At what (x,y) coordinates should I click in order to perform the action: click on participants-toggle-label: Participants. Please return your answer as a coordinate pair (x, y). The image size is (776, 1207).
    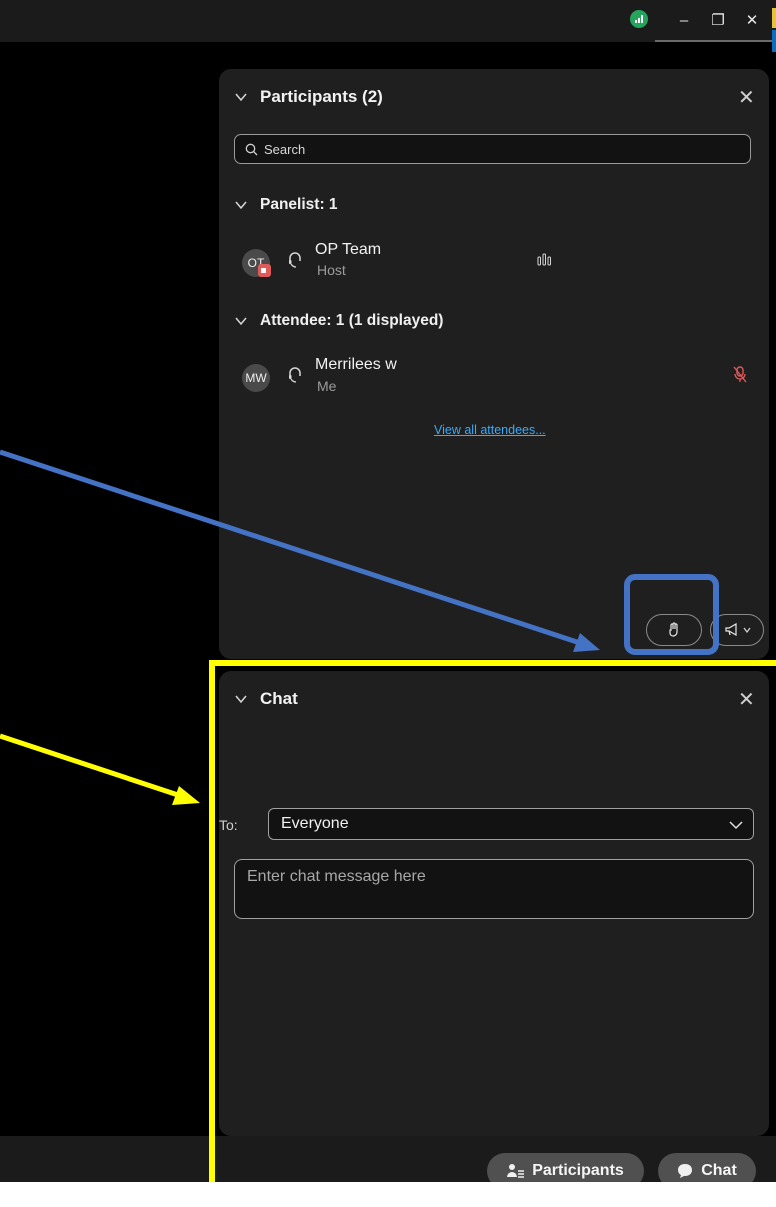
    Looking at the image, I should click on (578, 1170).